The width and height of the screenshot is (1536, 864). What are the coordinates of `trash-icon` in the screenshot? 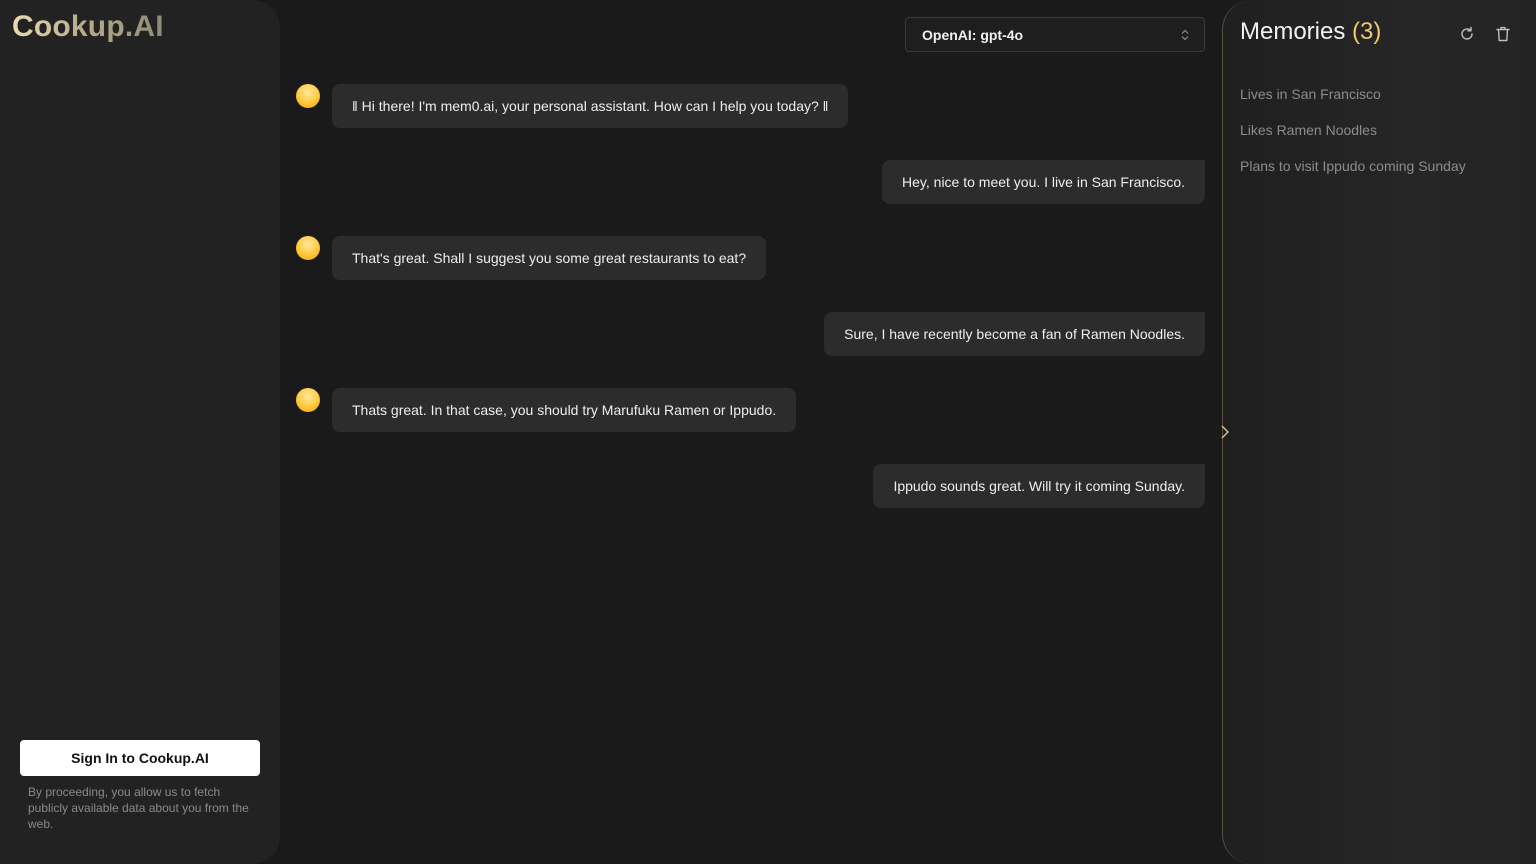 It's located at (1503, 34).